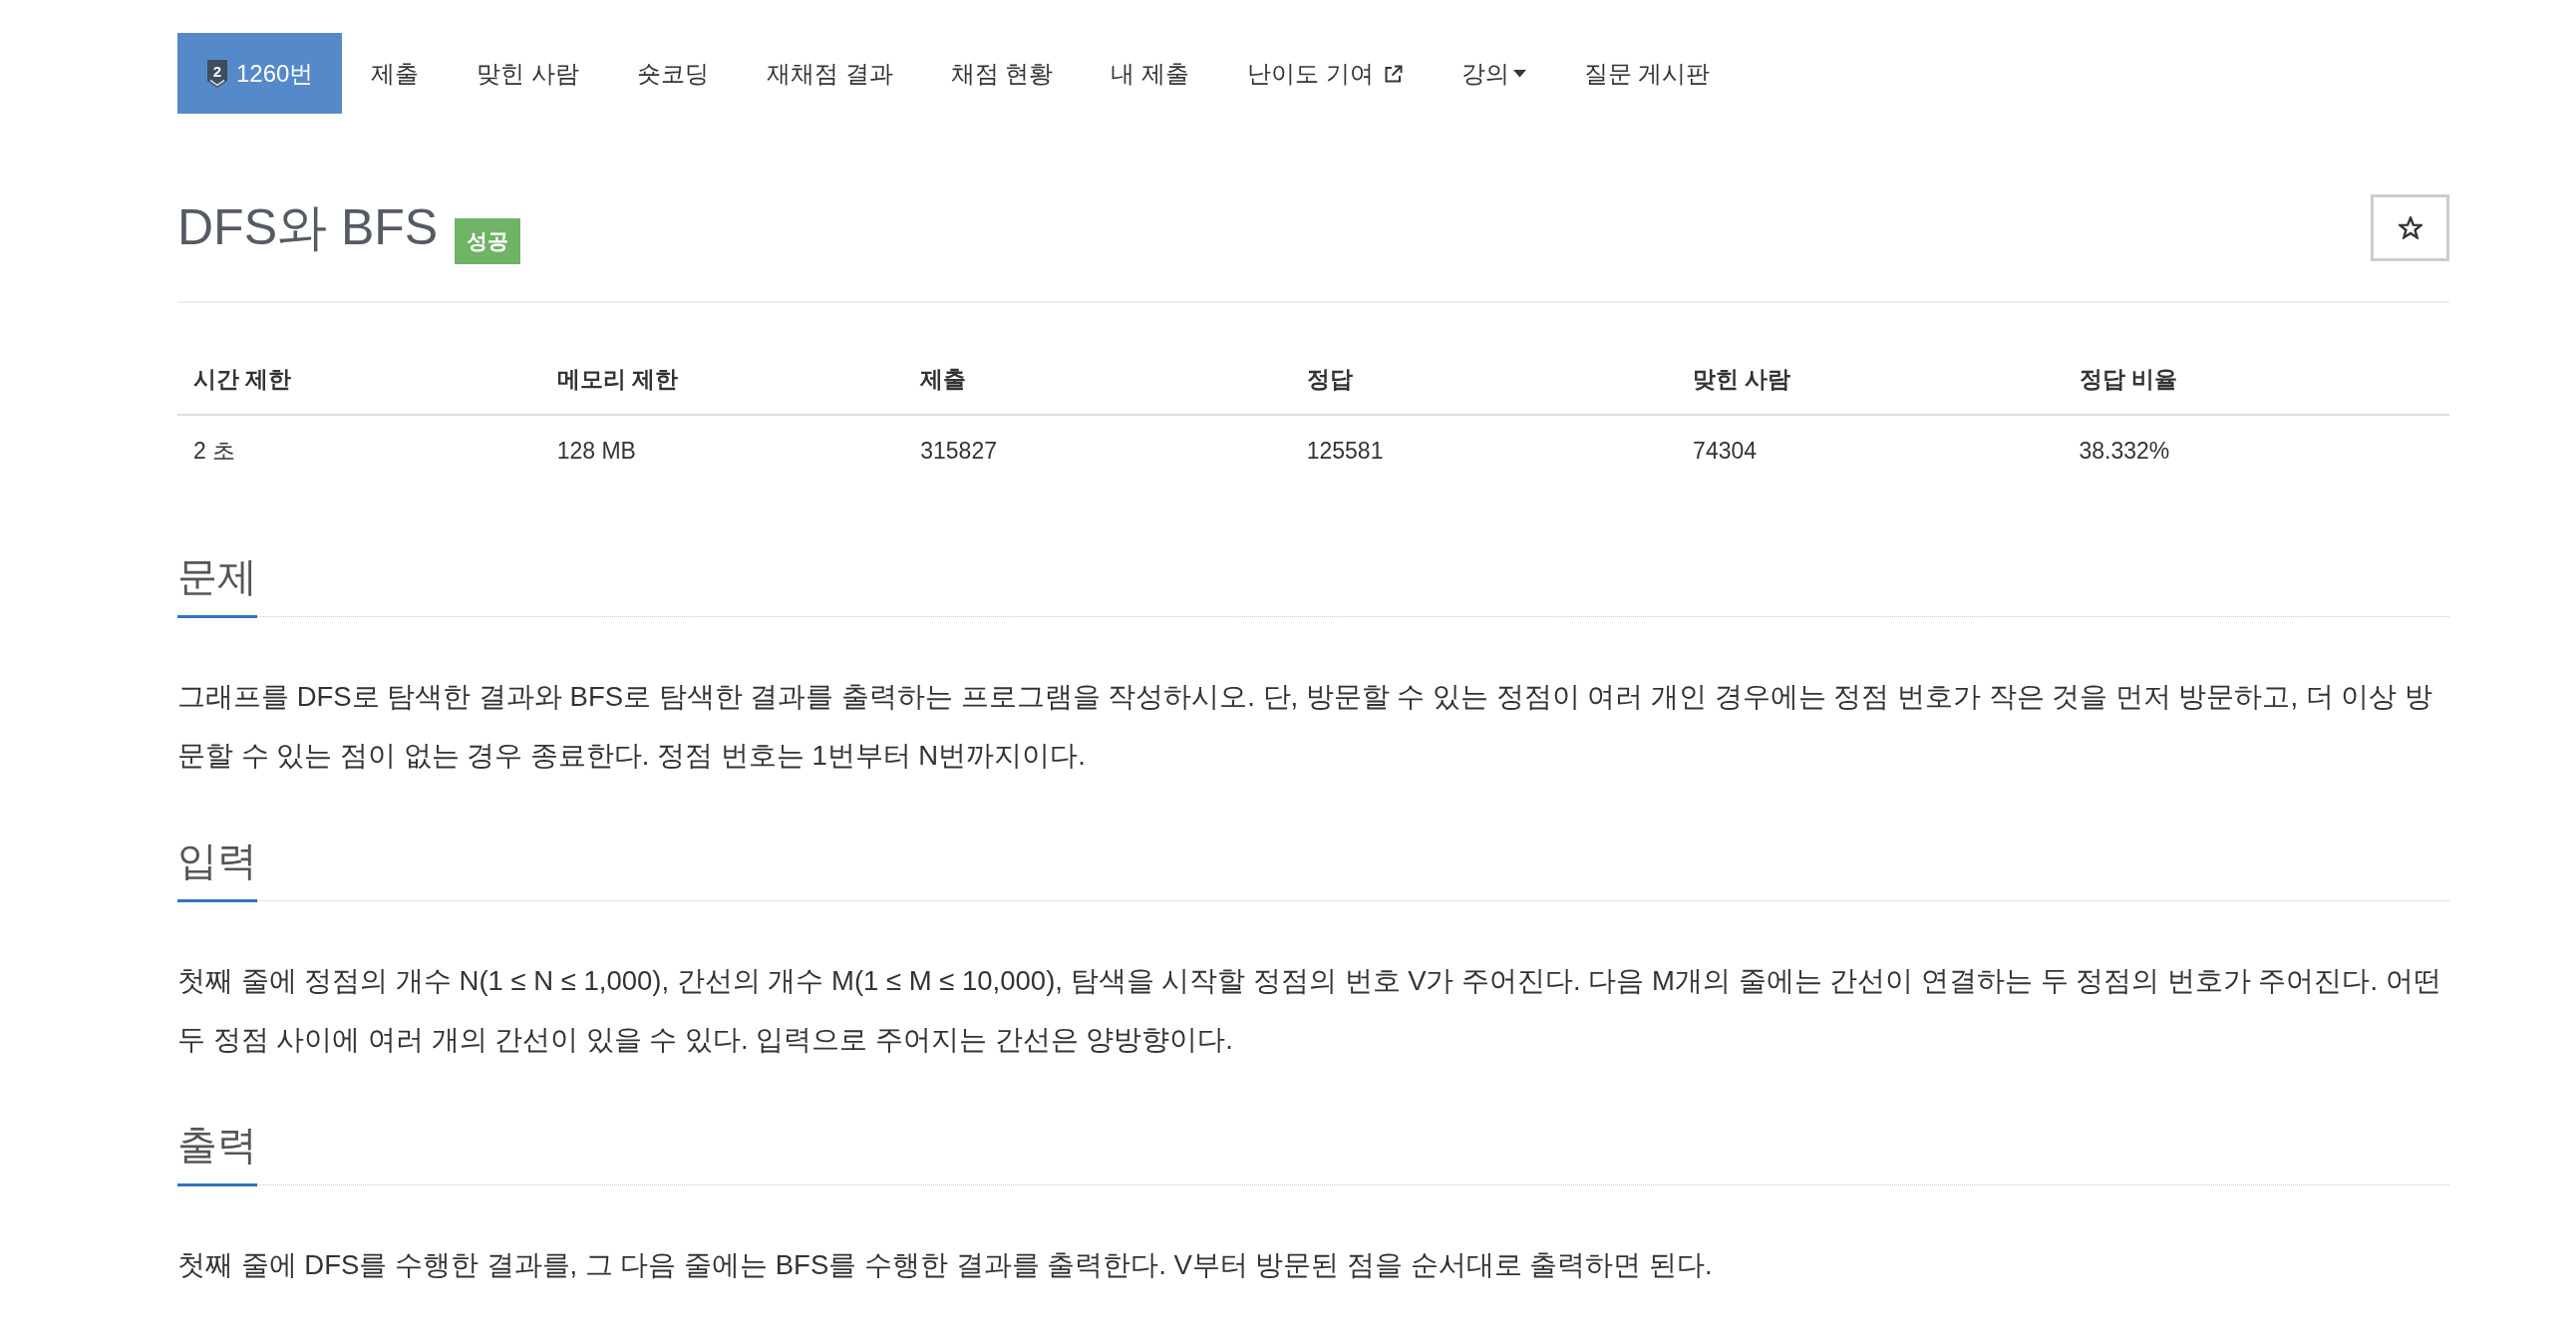 This screenshot has height=1342, width=2576. What do you see at coordinates (217, 584) in the screenshot?
I see `section-heading: 문제` at bounding box center [217, 584].